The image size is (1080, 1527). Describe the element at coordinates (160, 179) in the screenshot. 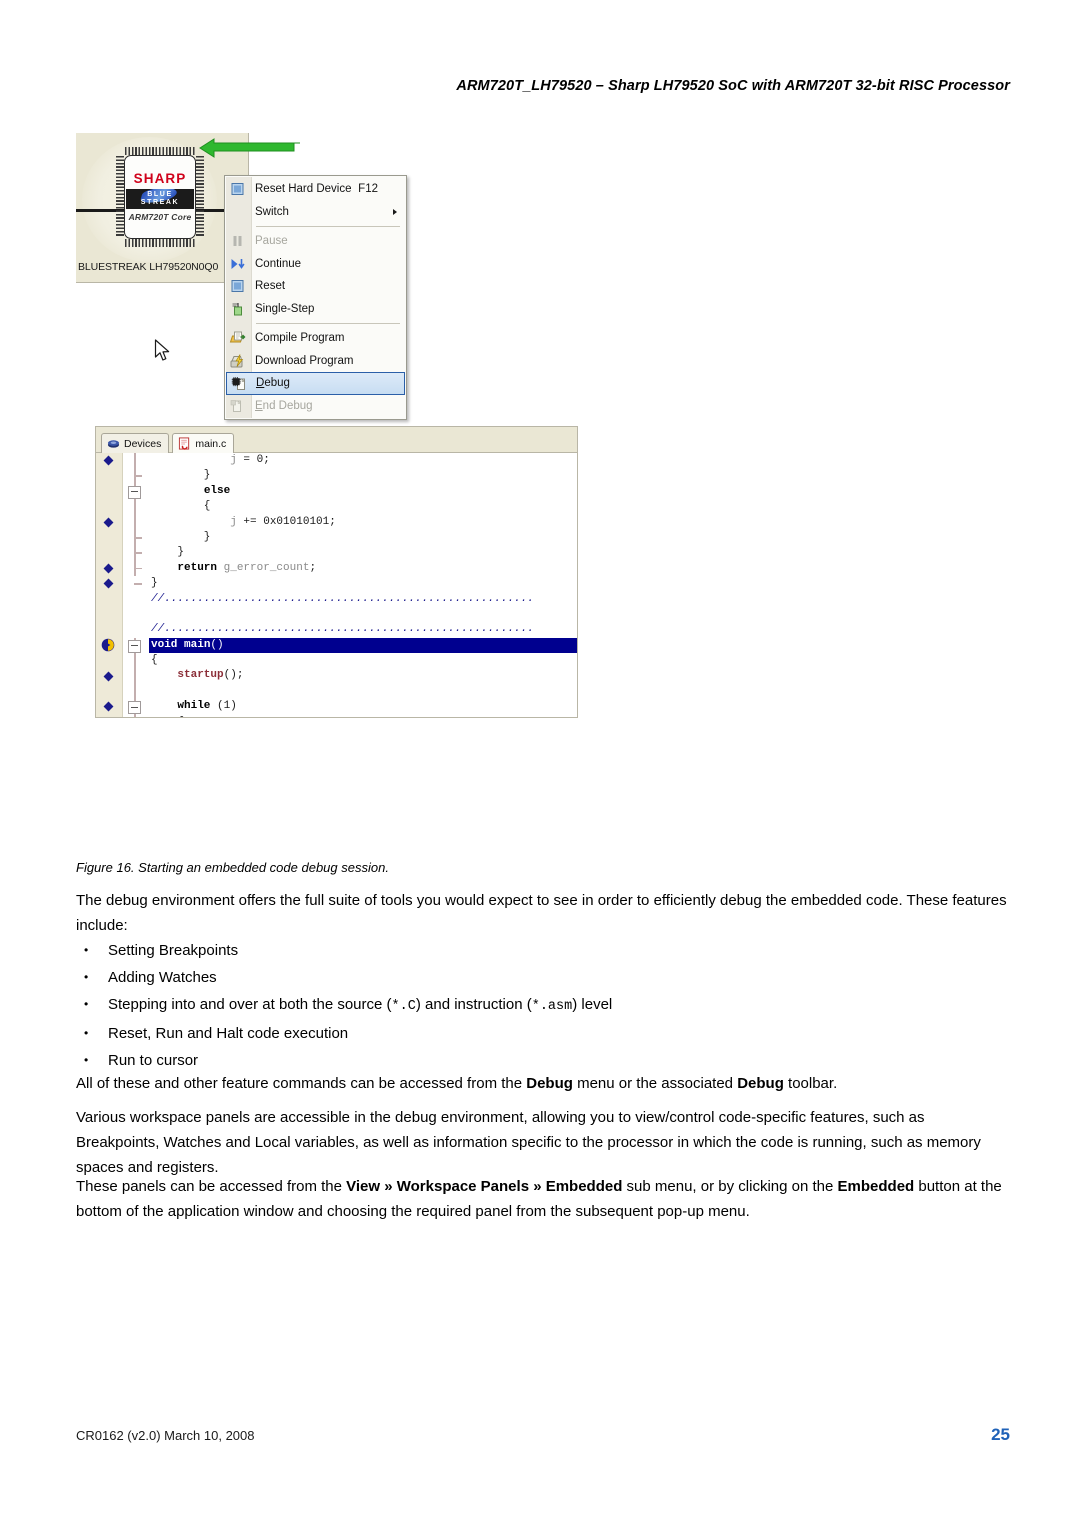

I see `sharp-logo: SHARP` at that location.